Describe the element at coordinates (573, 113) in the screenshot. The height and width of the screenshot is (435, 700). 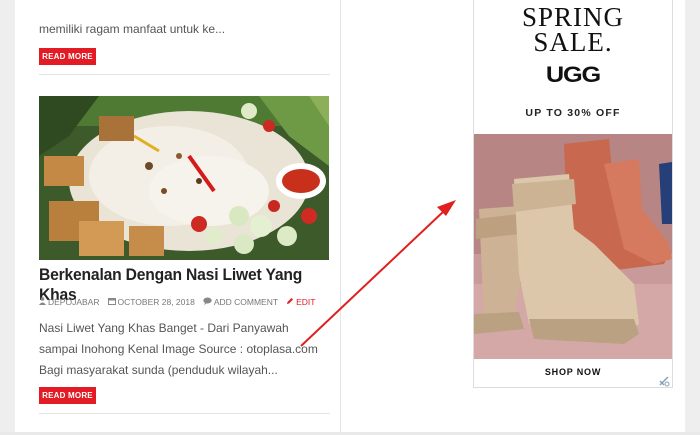
I see `ad-offer-text: UP TO 30% OFF` at that location.